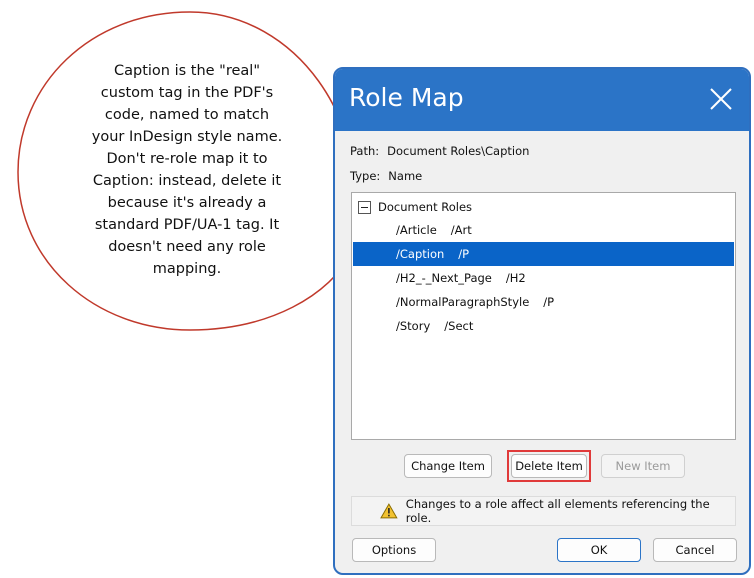 The width and height of the screenshot is (754, 578). I want to click on path-value: Document Roles\Caption, so click(458, 151).